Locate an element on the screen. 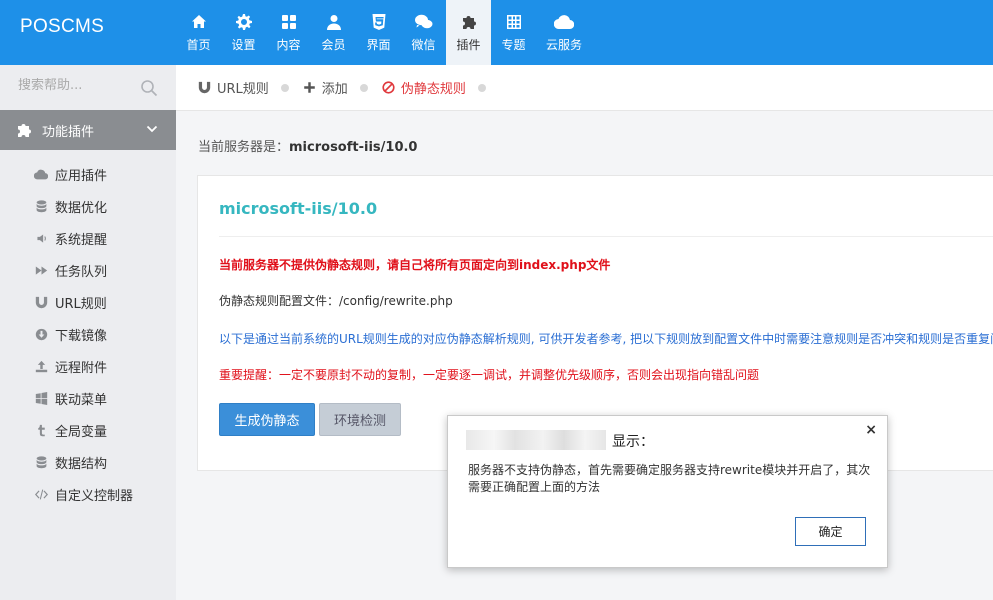  gear-icon is located at coordinates (243, 22).